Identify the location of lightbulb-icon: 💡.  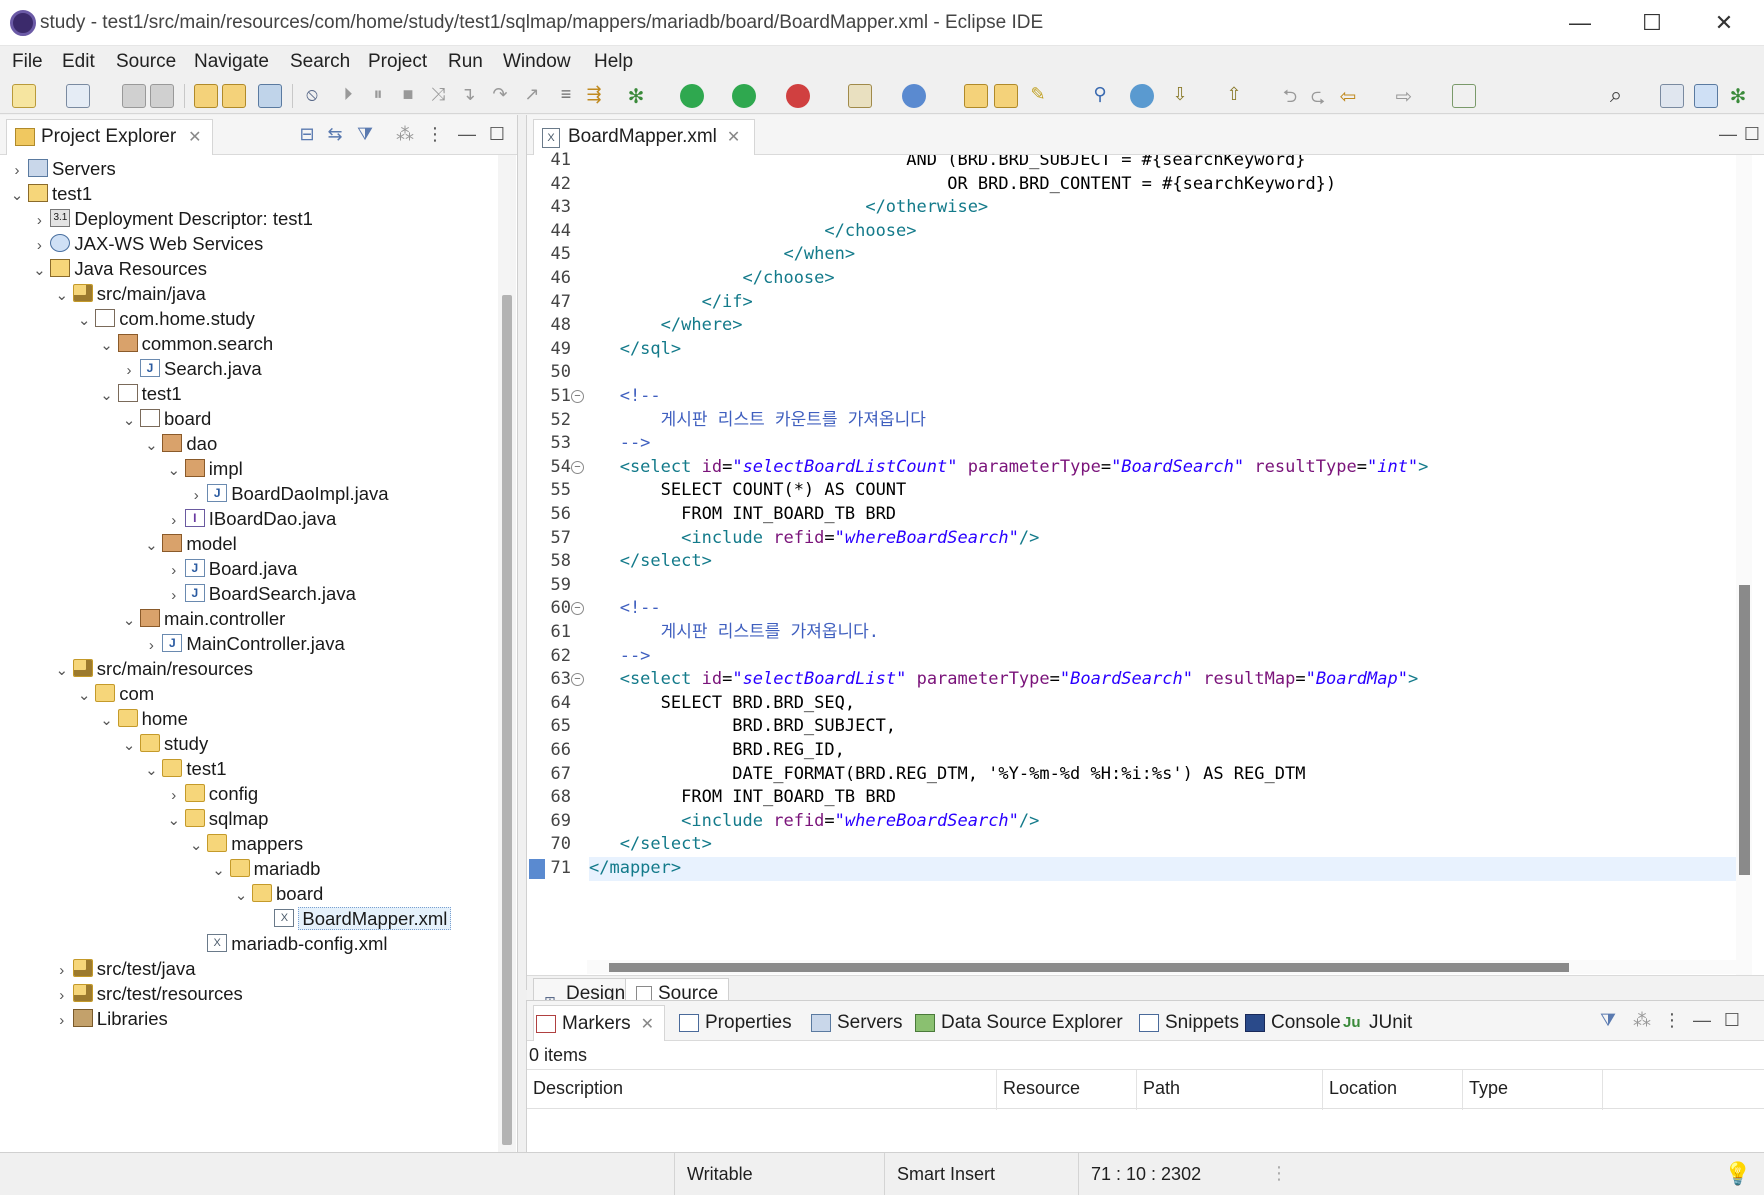
(1737, 1174).